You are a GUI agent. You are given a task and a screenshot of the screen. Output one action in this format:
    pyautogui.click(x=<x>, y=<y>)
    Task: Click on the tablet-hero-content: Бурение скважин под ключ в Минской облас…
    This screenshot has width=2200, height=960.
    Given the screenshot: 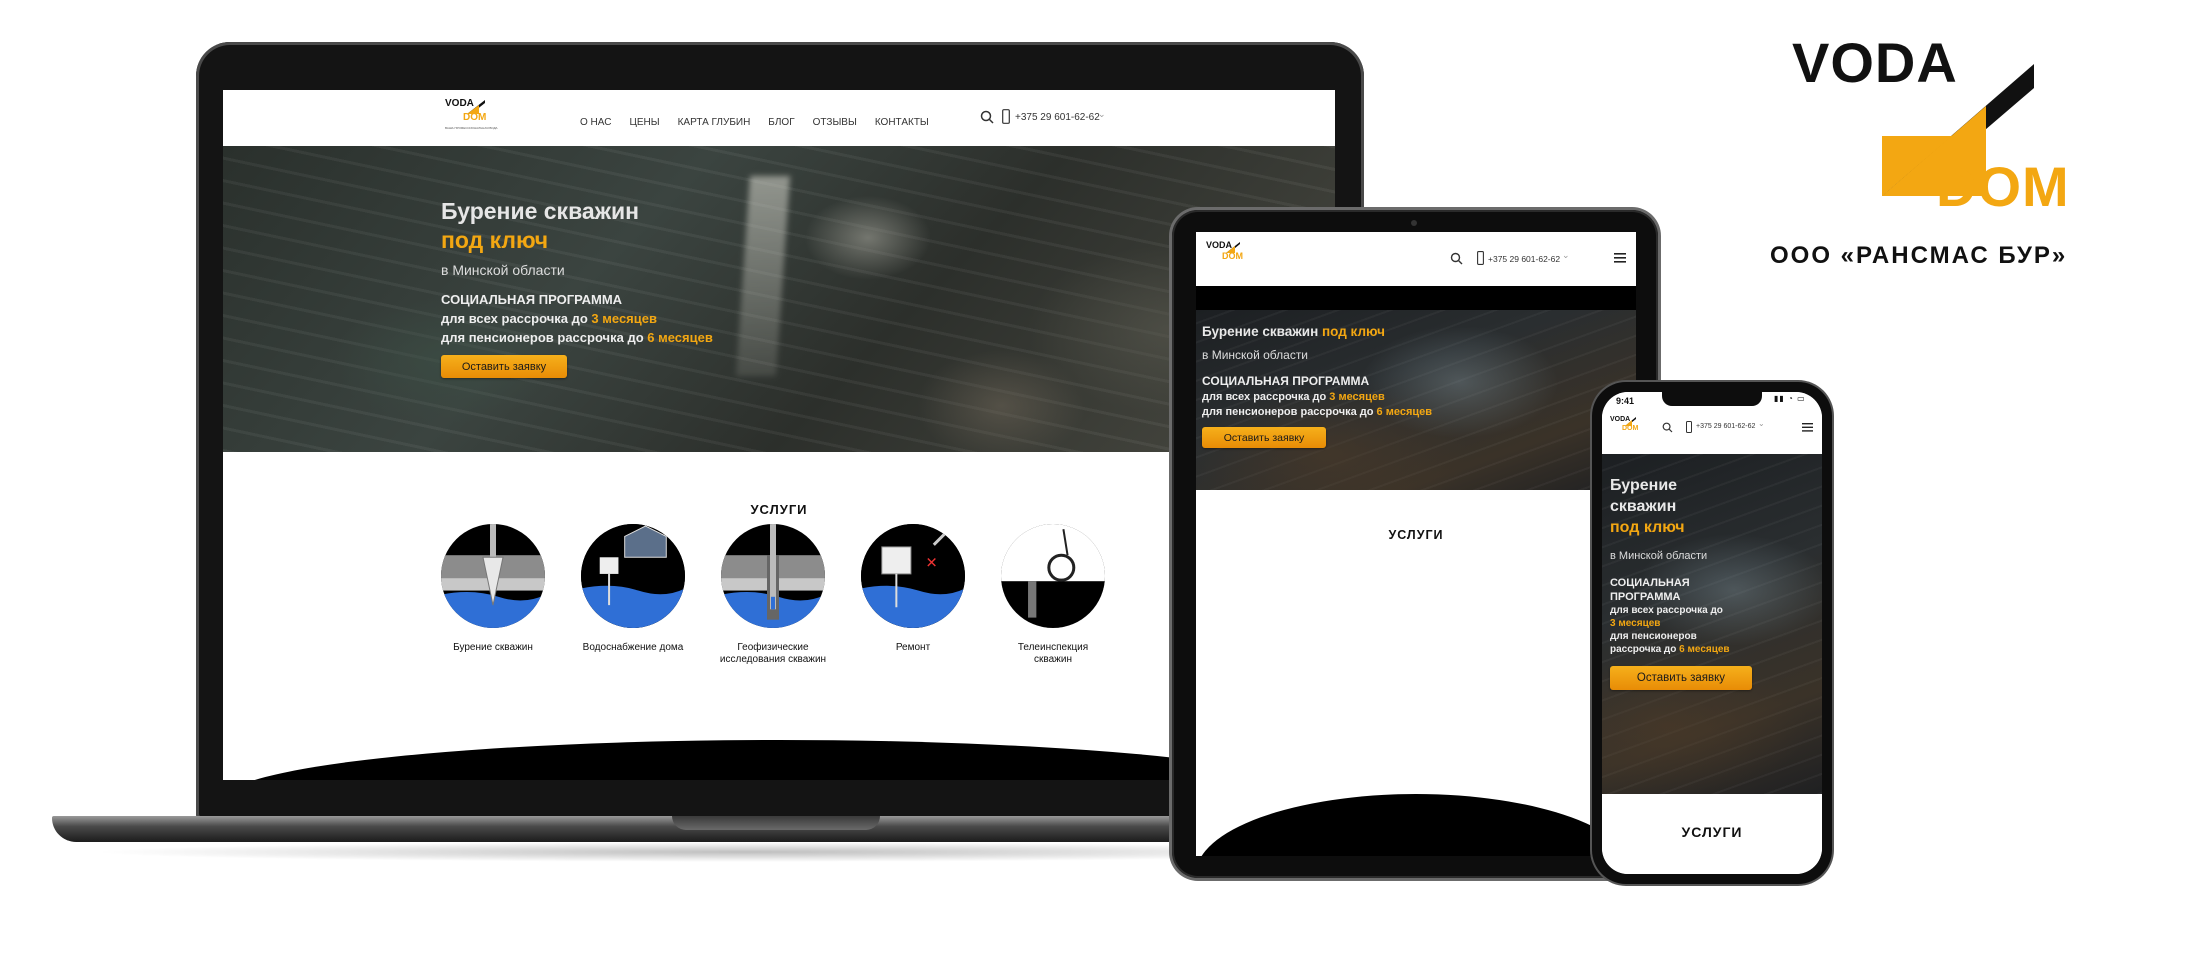 What is the action you would take?
    pyautogui.click(x=1417, y=386)
    